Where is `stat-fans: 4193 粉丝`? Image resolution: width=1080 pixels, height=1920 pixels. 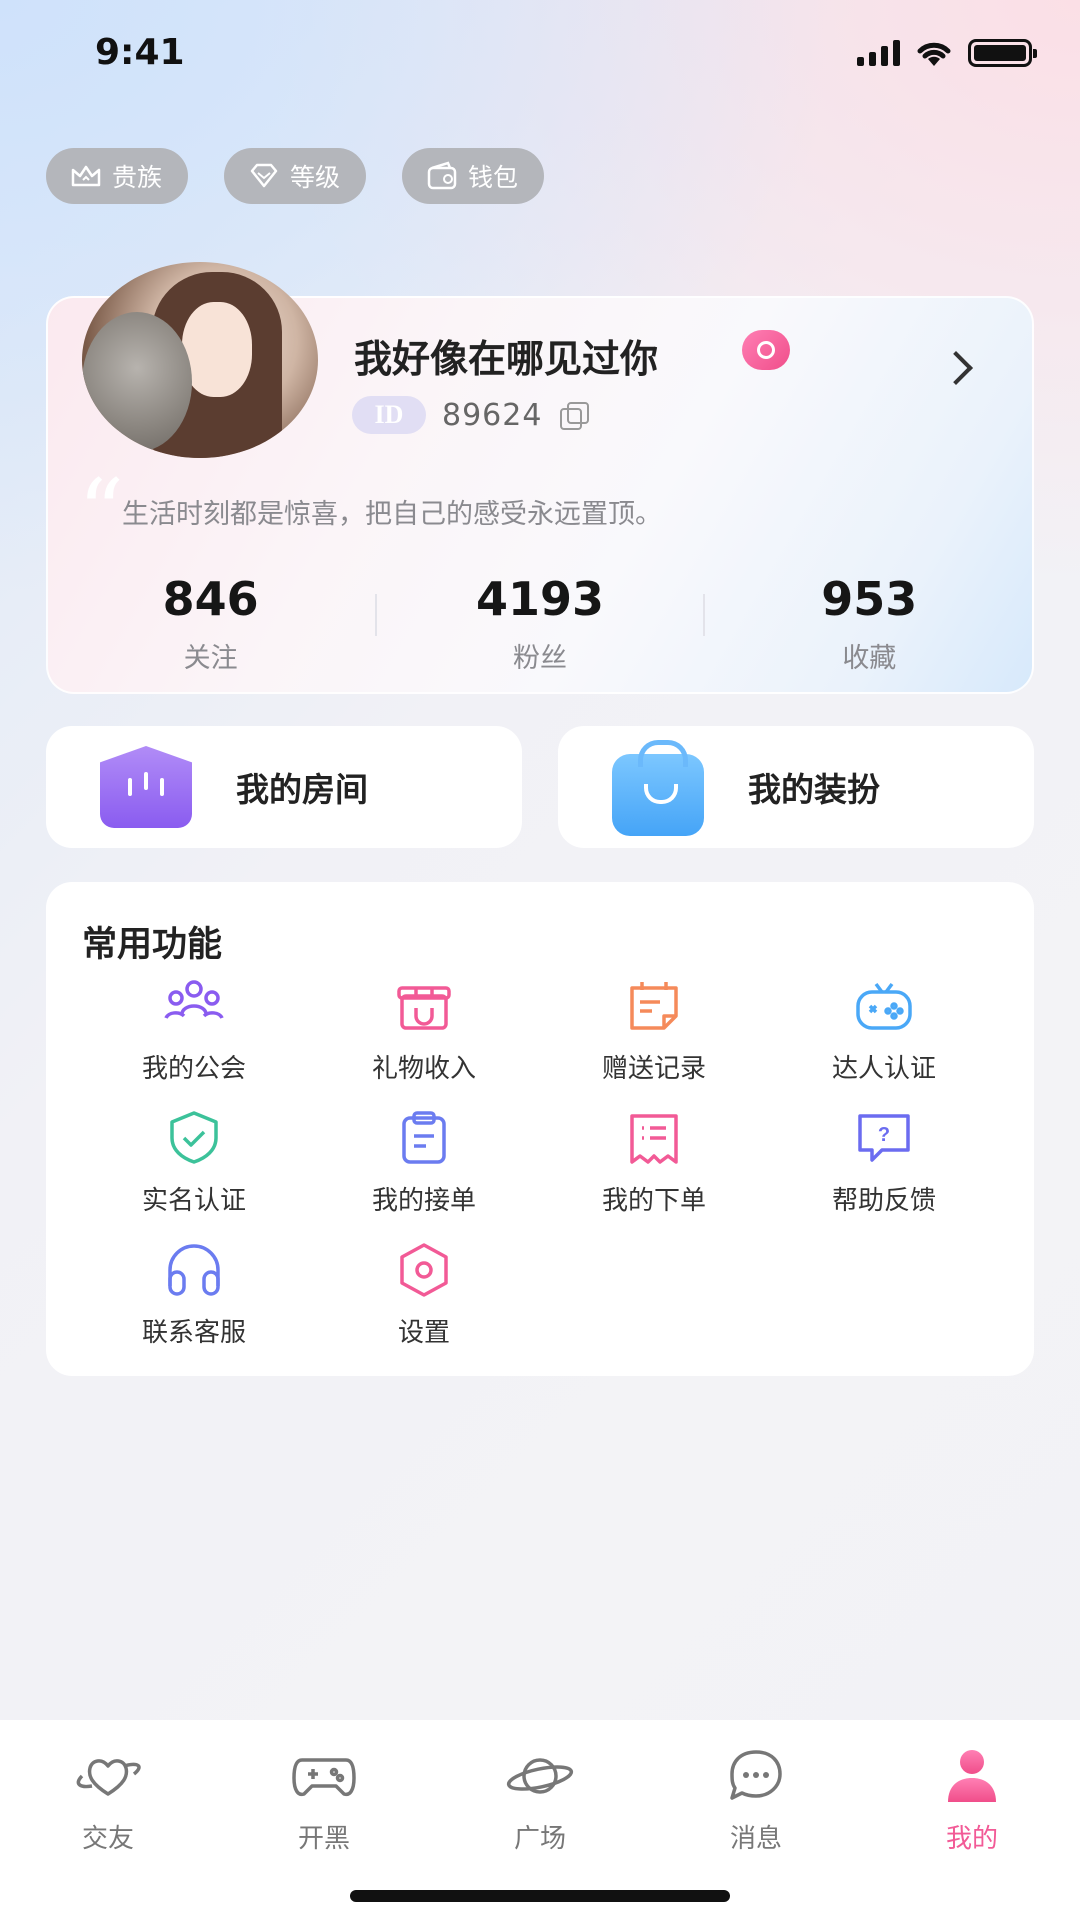
stat-fans: 4193 粉丝 is located at coordinates (540, 623).